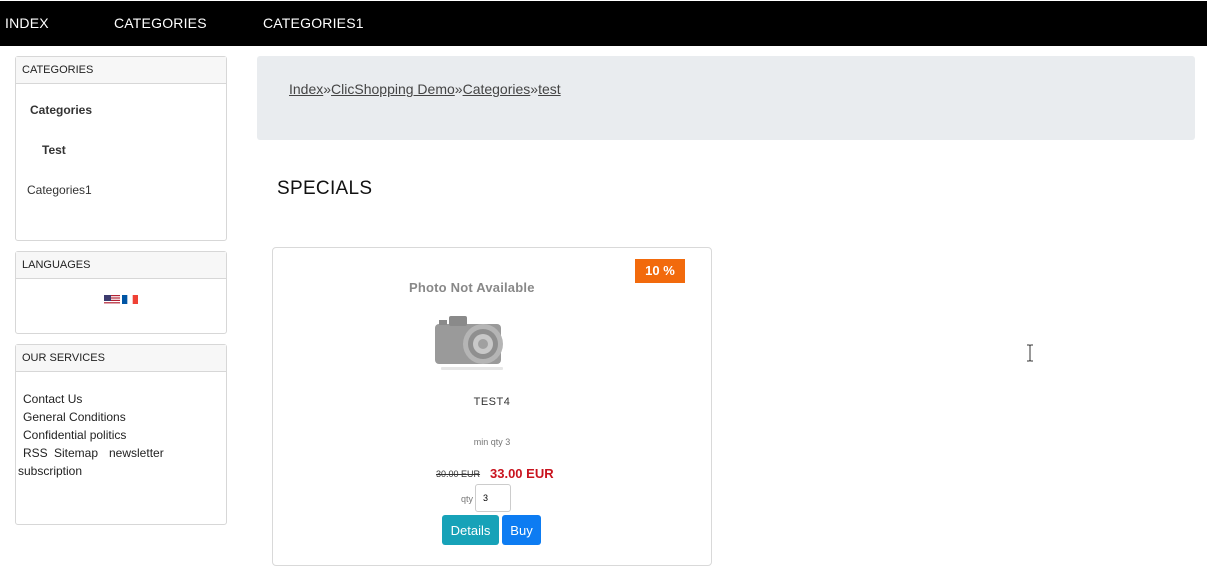  I want to click on special-price: 33.00 EUR, so click(522, 473).